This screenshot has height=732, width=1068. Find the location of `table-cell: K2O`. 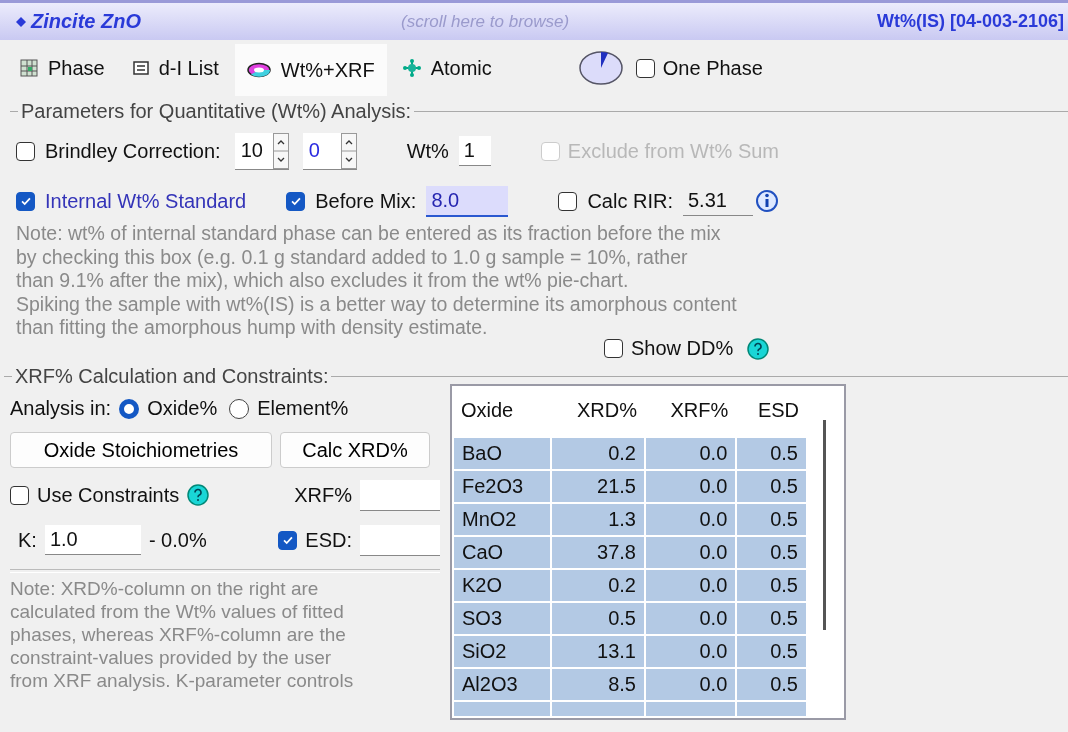

table-cell: K2O is located at coordinates (502, 585).